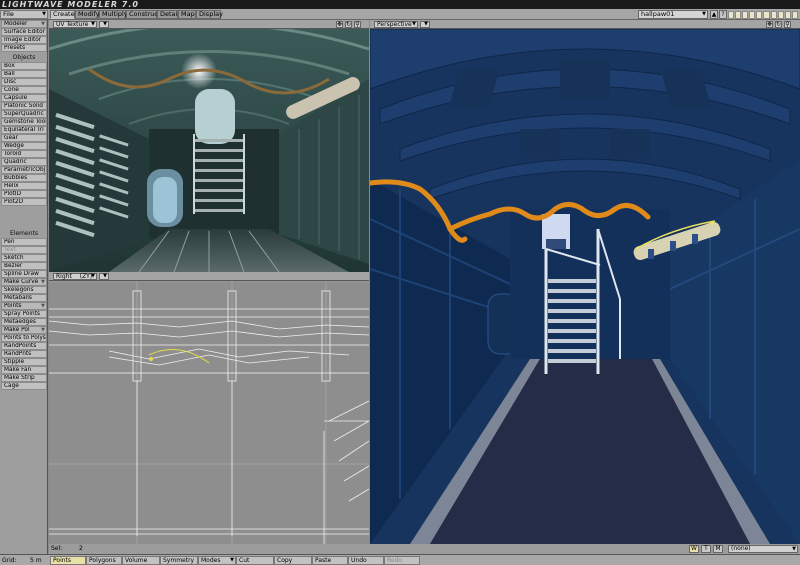 Image resolution: width=800 pixels, height=565 pixels. I want to click on morph-map-button: M, so click(718, 549).